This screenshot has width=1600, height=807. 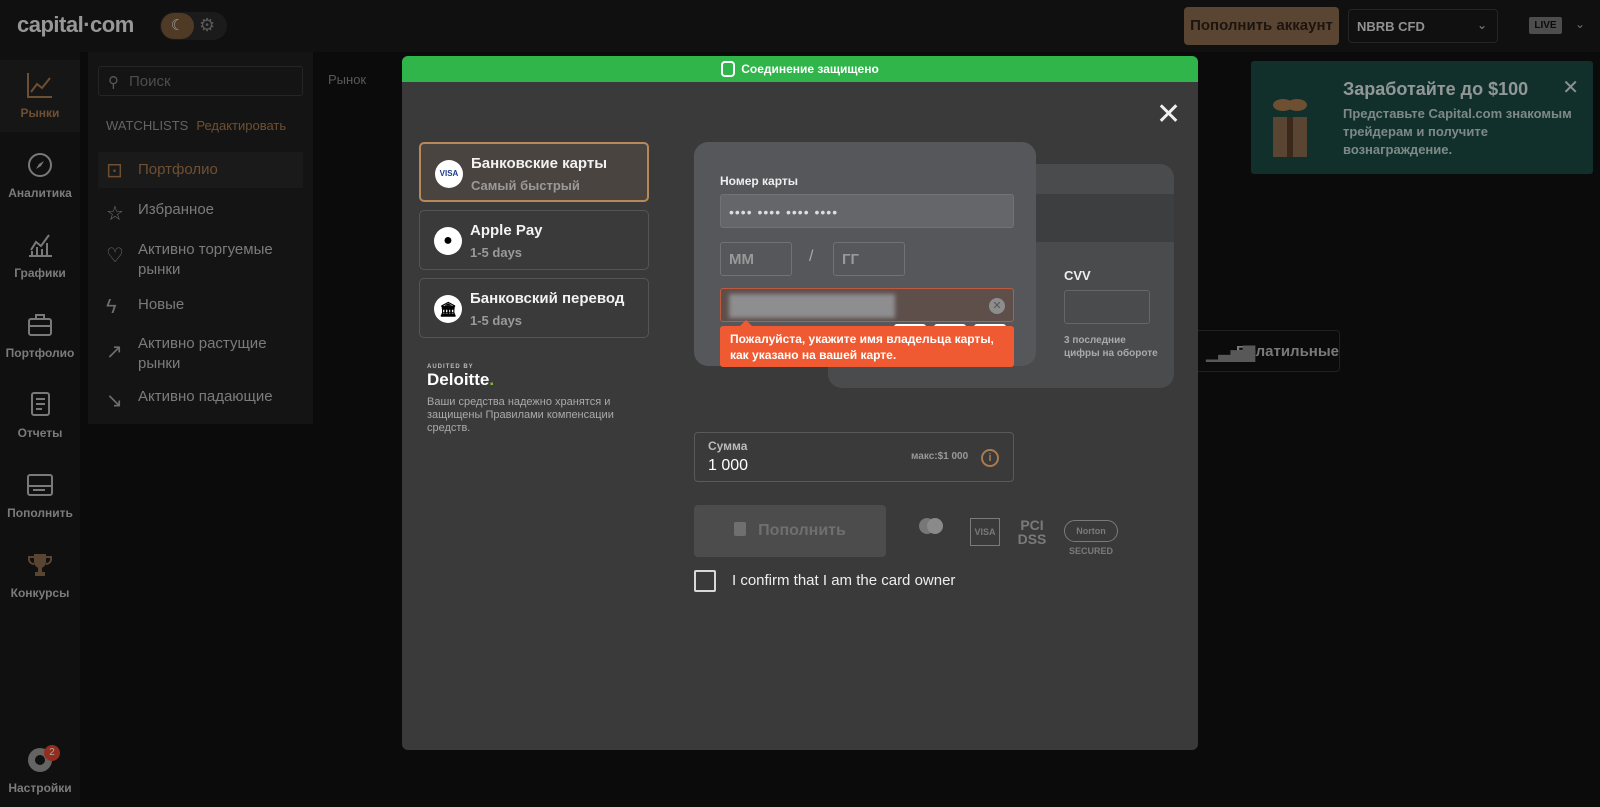 I want to click on deposit-button: Пополнить, so click(x=790, y=531).